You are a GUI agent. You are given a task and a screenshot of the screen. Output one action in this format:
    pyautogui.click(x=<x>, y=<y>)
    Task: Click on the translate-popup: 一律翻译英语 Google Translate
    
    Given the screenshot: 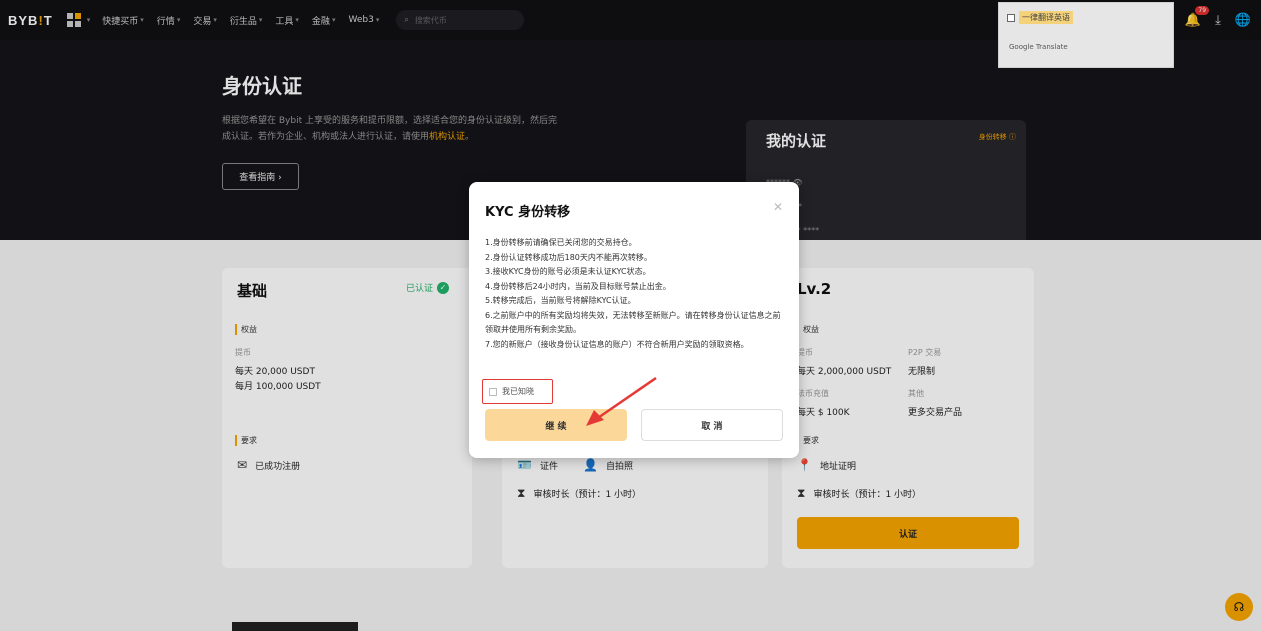 What is the action you would take?
    pyautogui.click(x=1086, y=35)
    